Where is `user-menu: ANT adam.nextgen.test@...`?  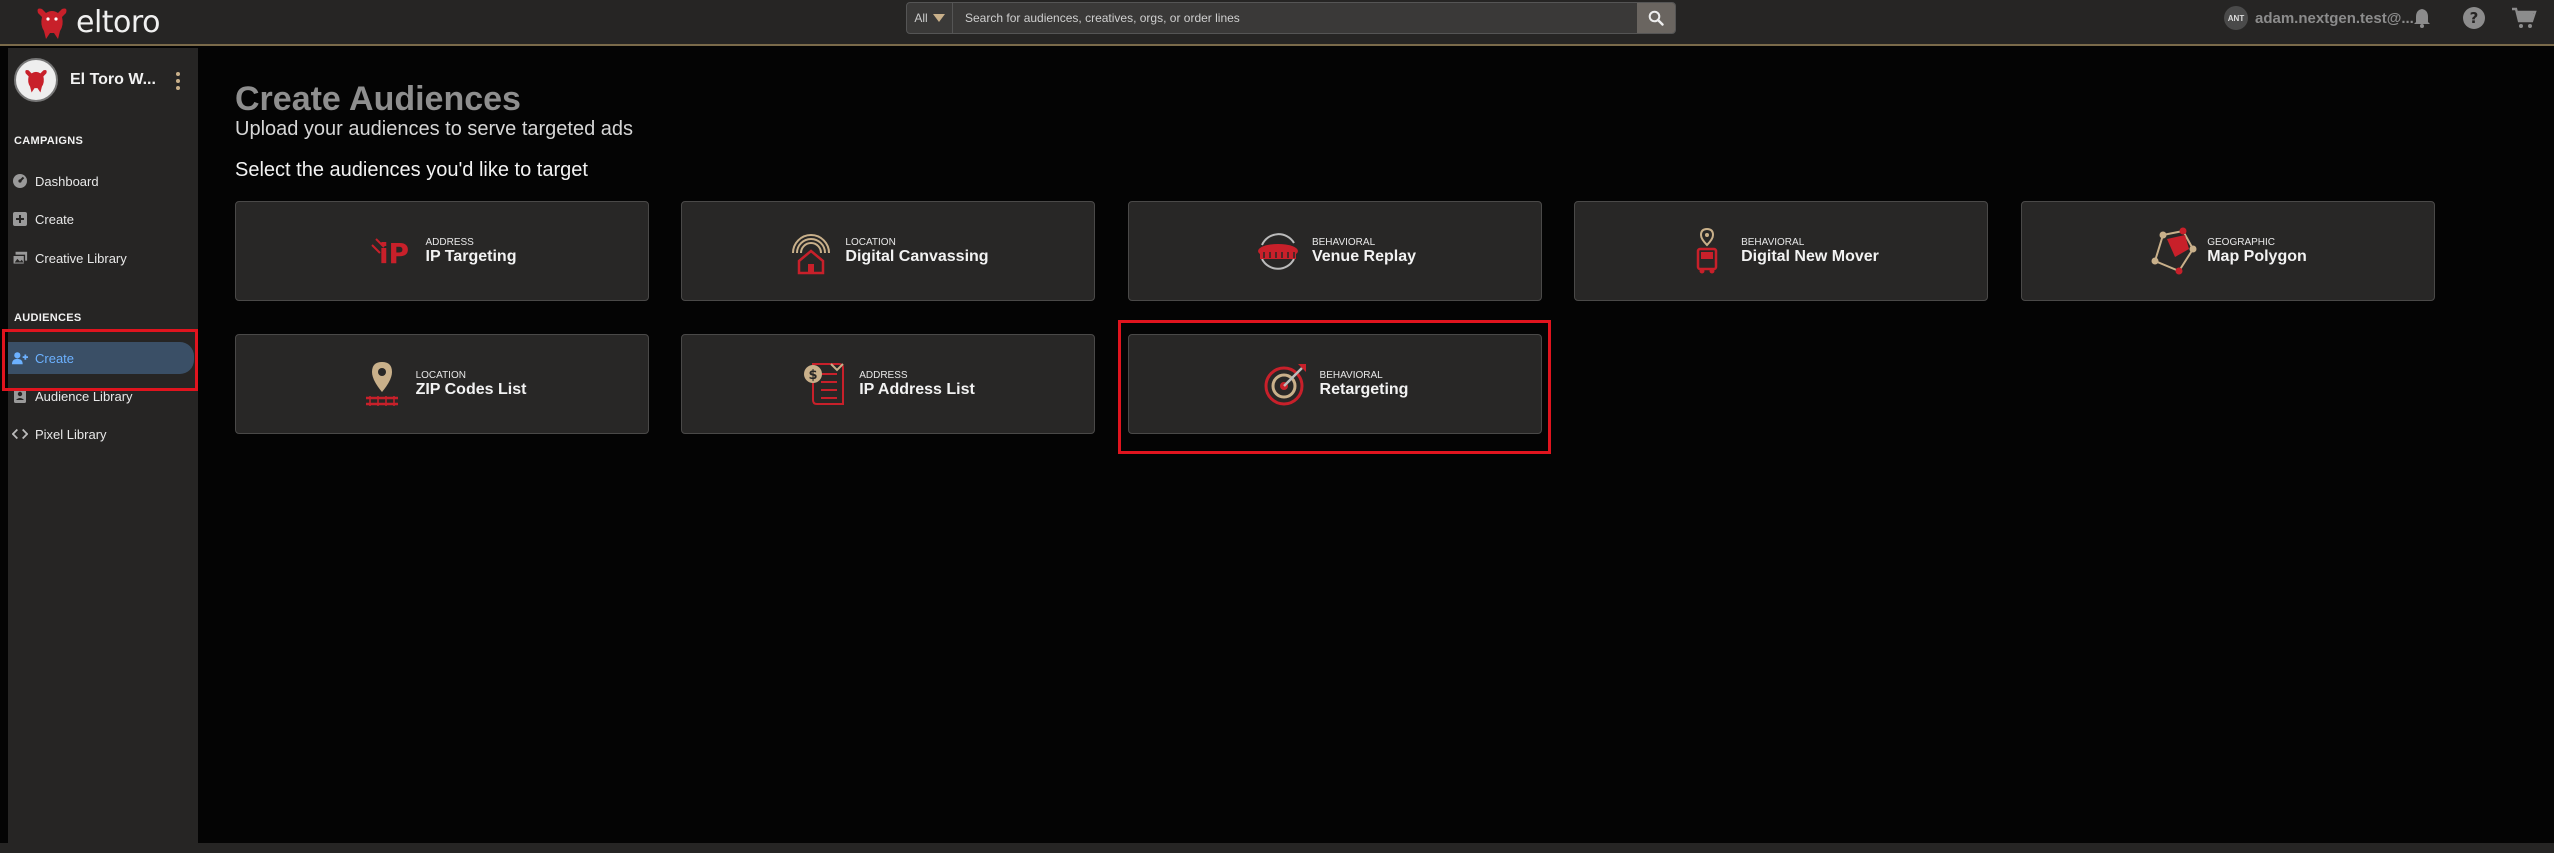
user-menu: ANT adam.nextgen.test@... is located at coordinates (2319, 18).